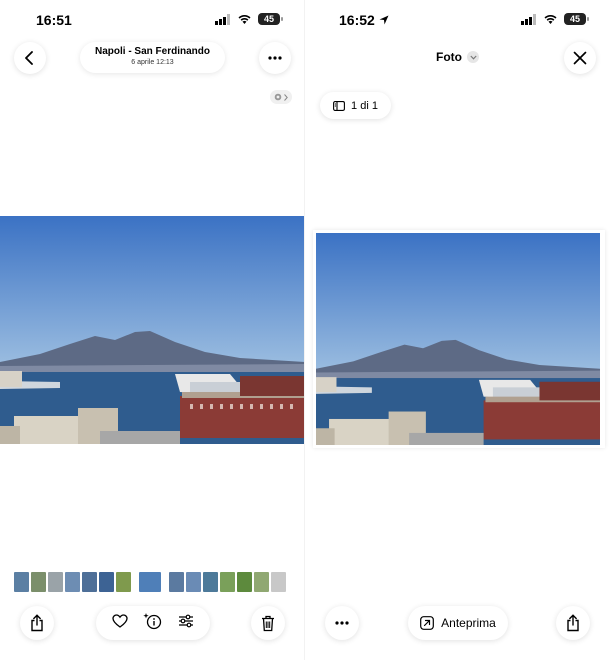  What do you see at coordinates (286, 97) in the screenshot?
I see `chevron-right-icon` at bounding box center [286, 97].